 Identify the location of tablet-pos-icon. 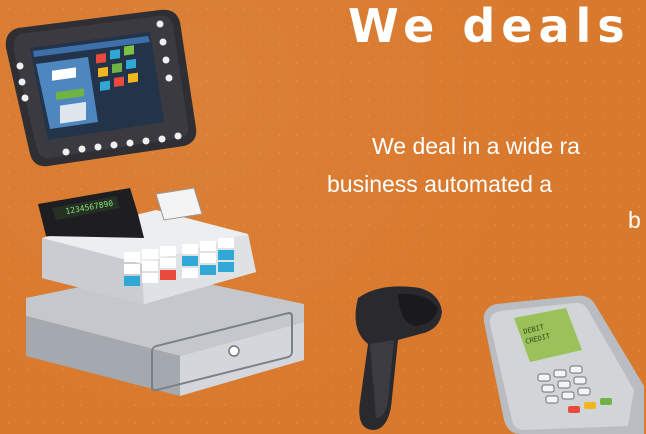
(100, 88).